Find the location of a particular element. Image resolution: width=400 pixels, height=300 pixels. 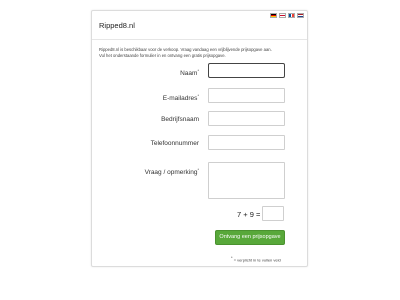

name-label-text: Naam is located at coordinates (189, 74).